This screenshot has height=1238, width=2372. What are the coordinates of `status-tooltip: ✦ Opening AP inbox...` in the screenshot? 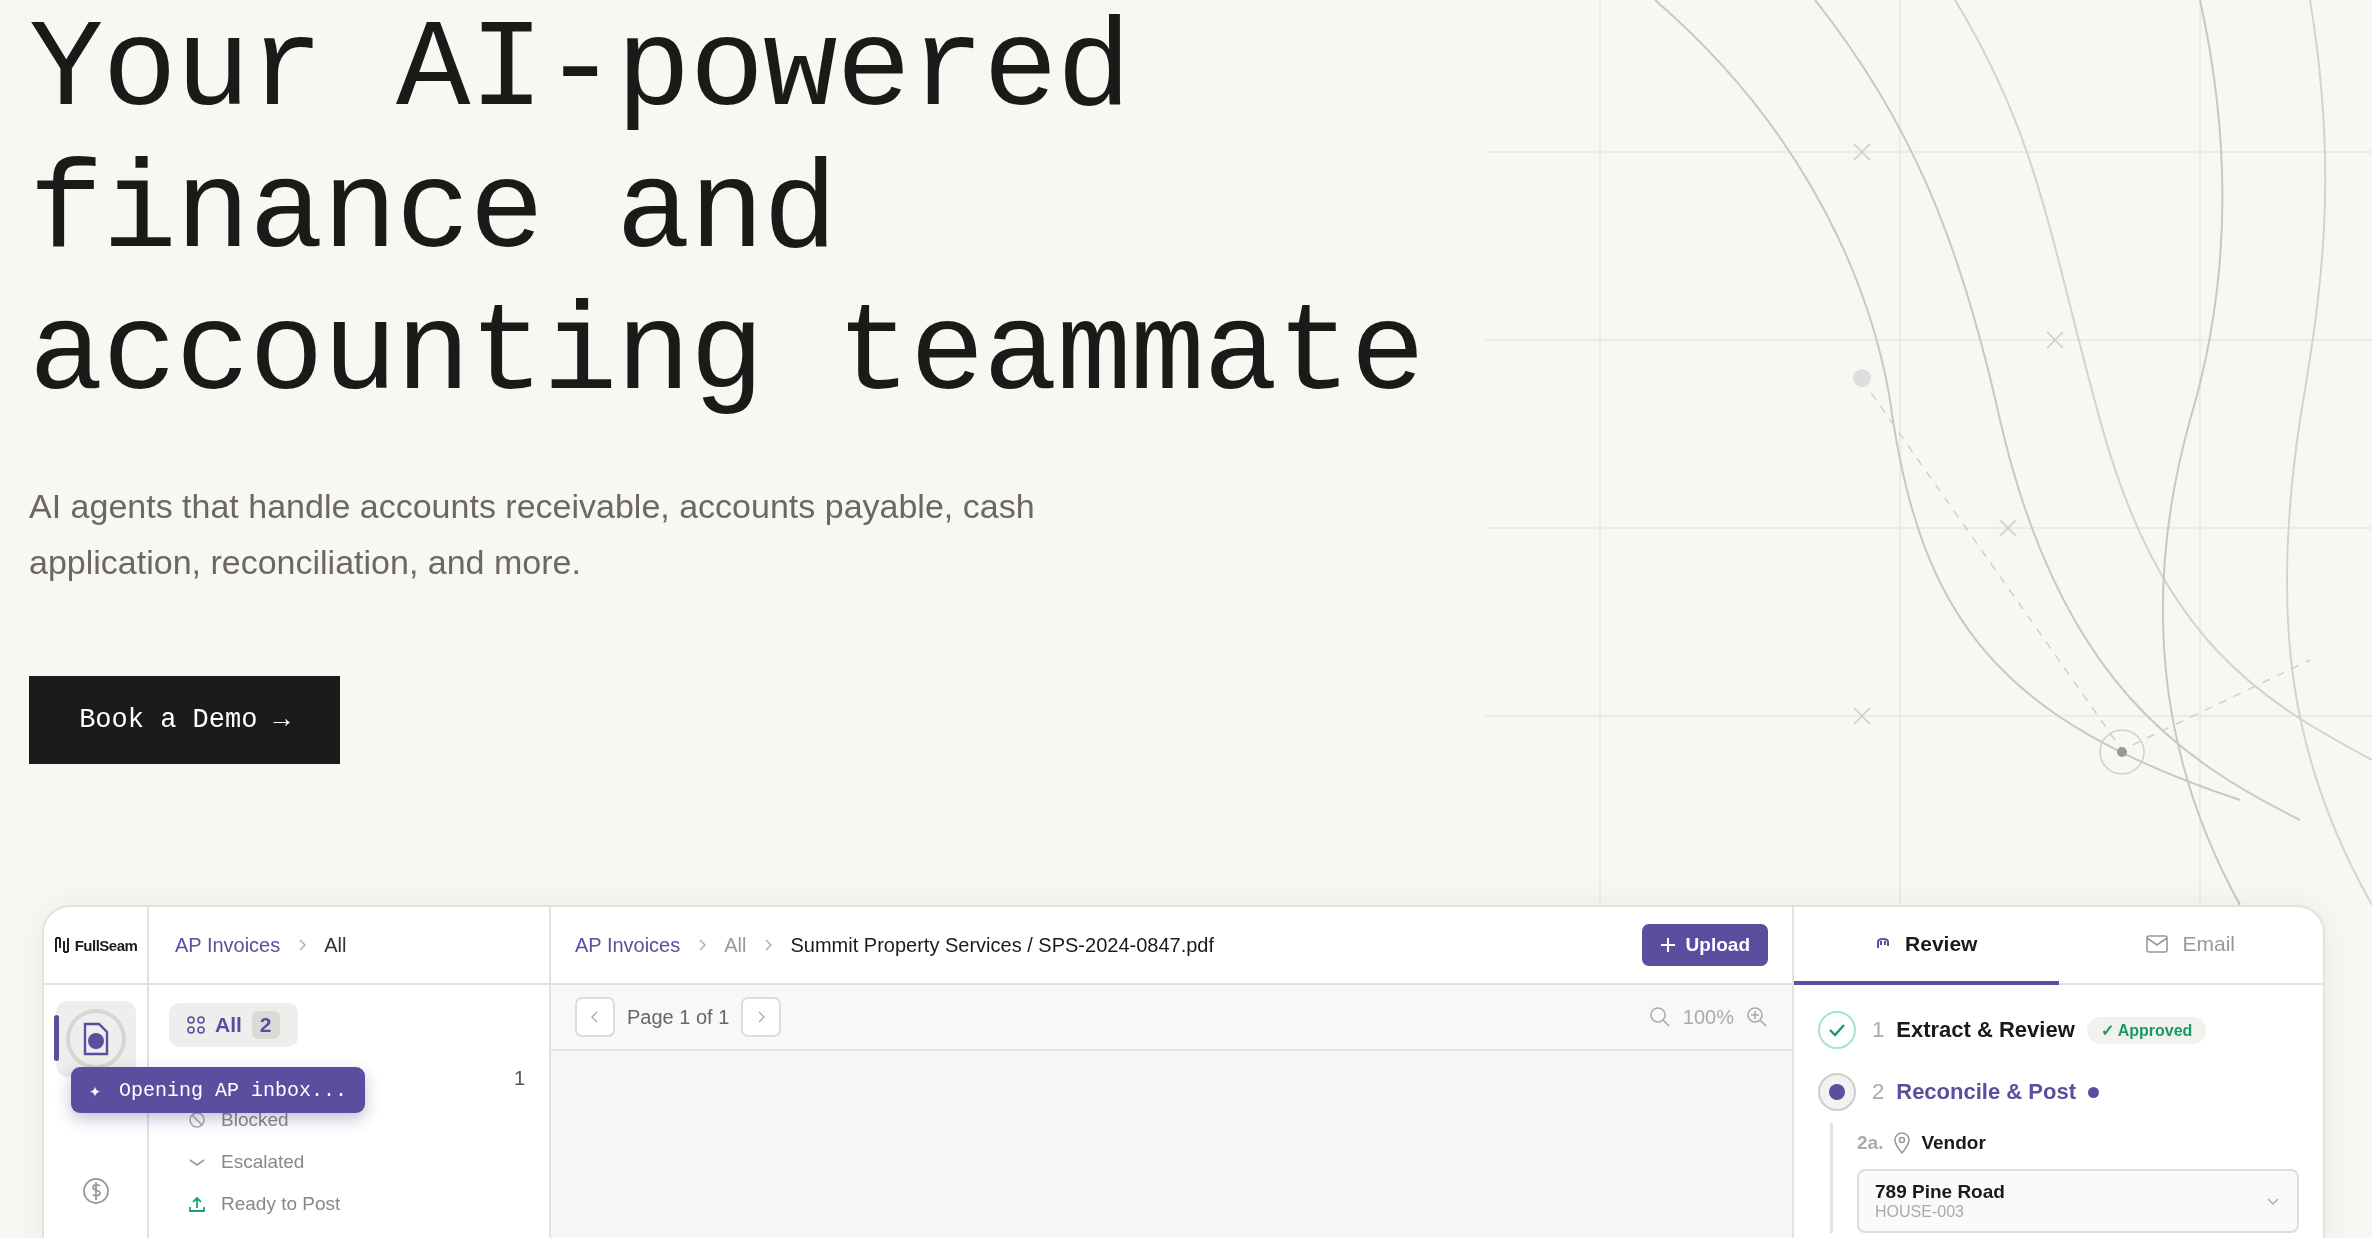 It's located at (218, 1090).